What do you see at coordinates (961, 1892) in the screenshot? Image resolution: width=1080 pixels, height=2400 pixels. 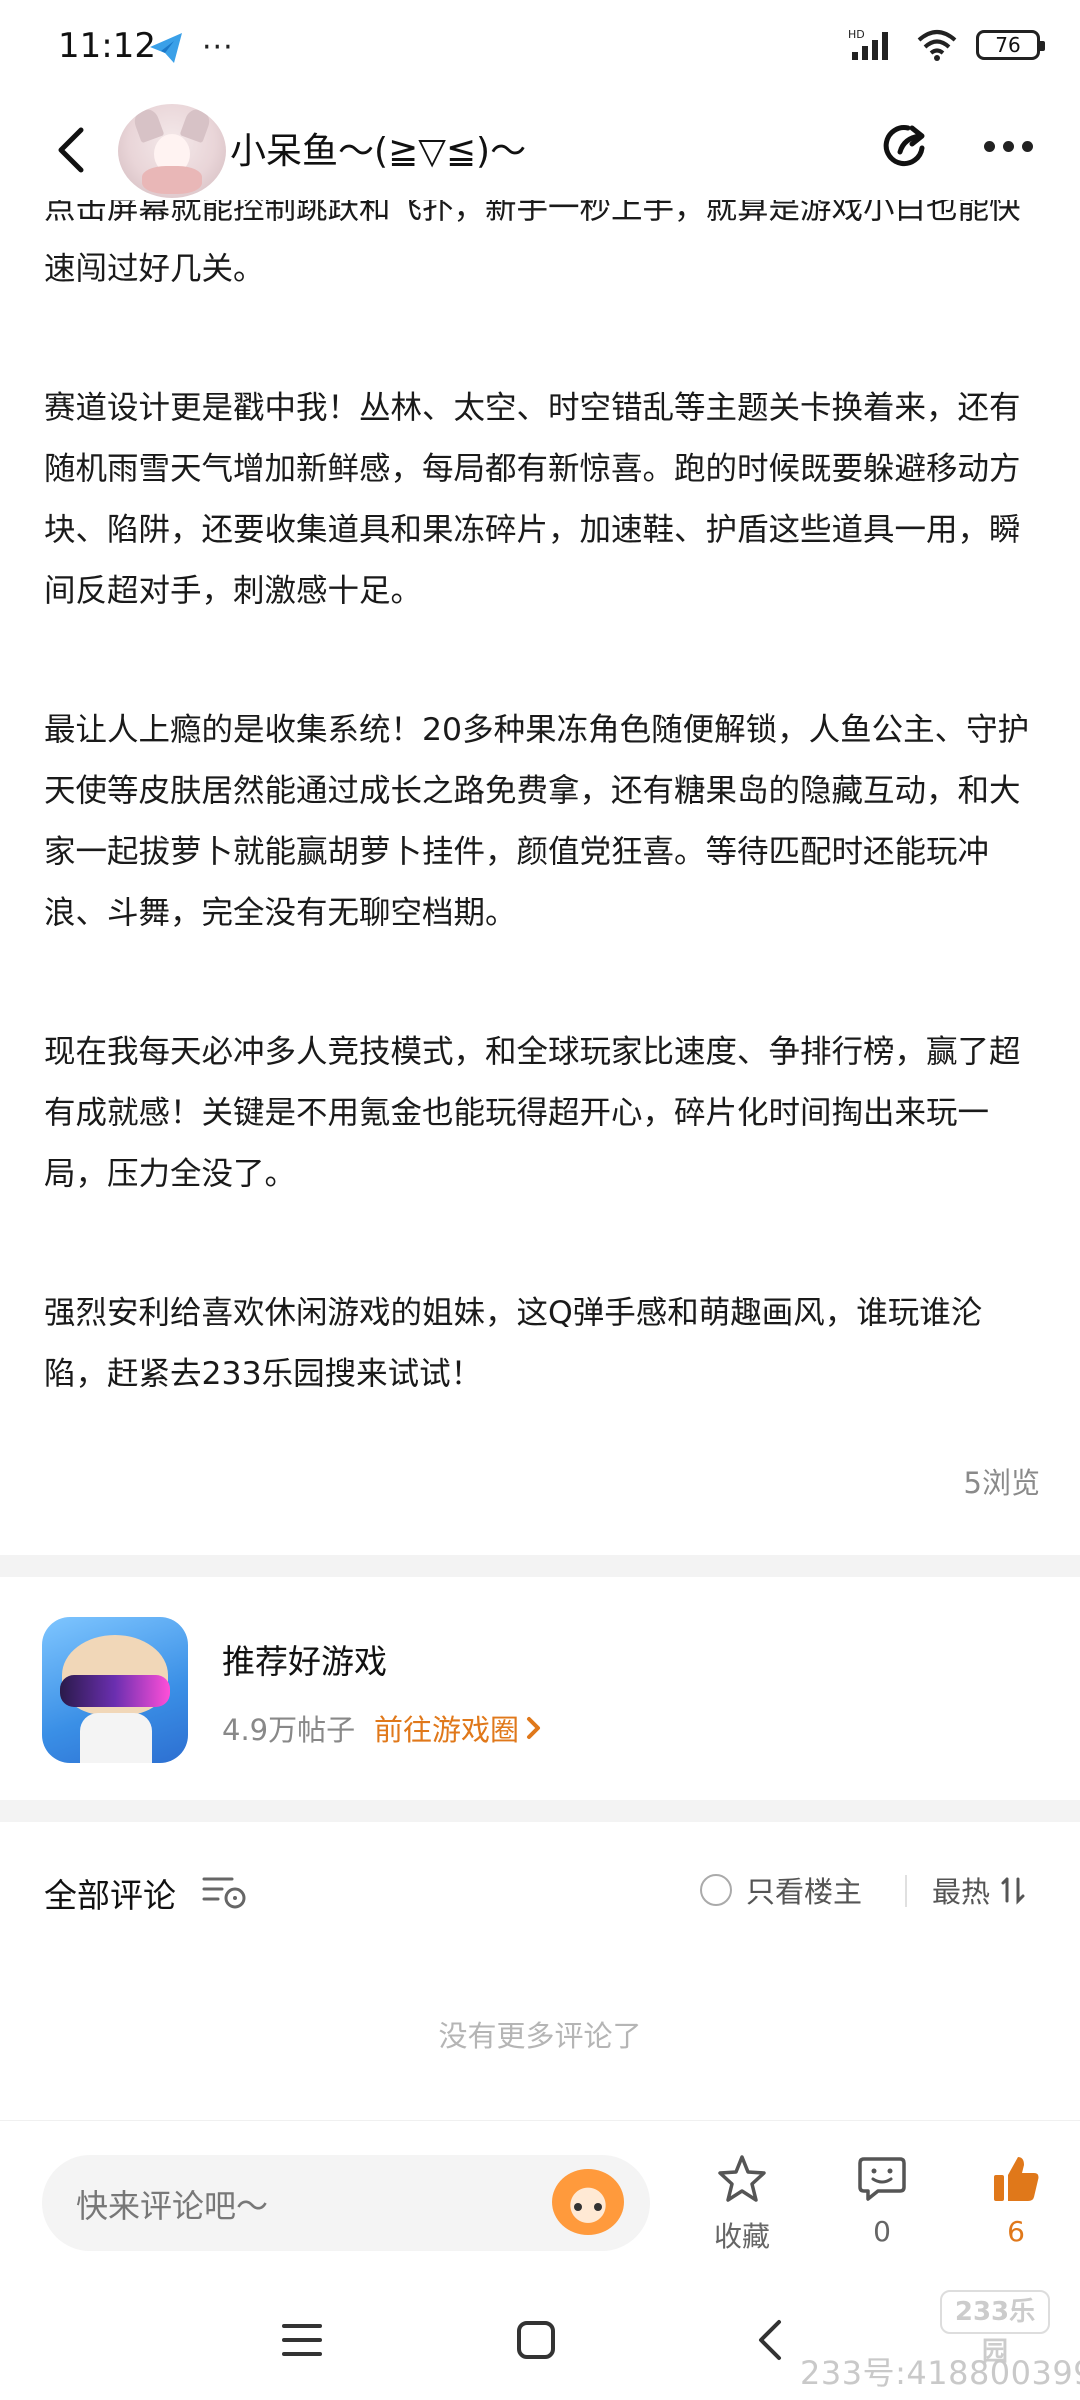 I see `sort-label: 最热` at bounding box center [961, 1892].